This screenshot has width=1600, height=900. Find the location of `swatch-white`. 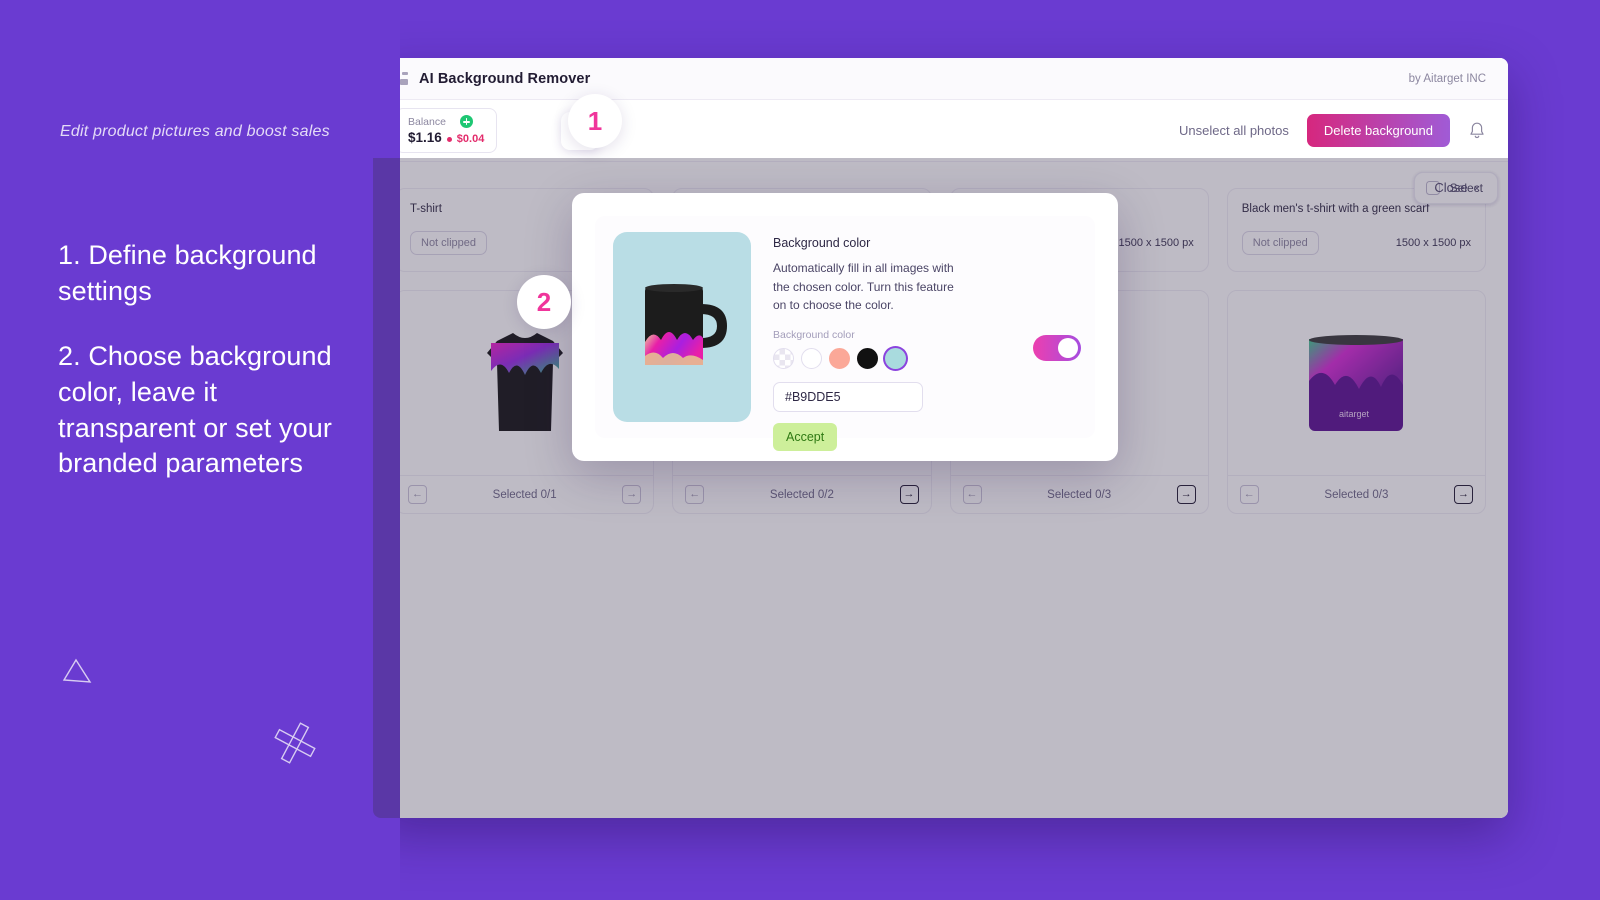

swatch-white is located at coordinates (811, 358).